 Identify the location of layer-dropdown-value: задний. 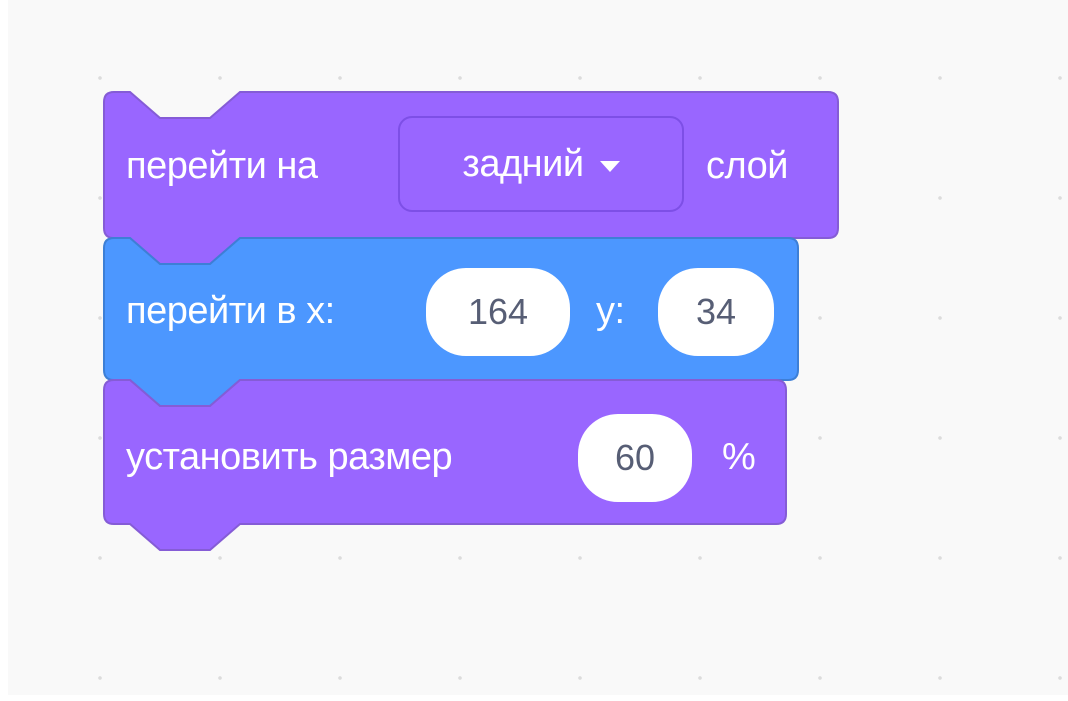
(523, 163).